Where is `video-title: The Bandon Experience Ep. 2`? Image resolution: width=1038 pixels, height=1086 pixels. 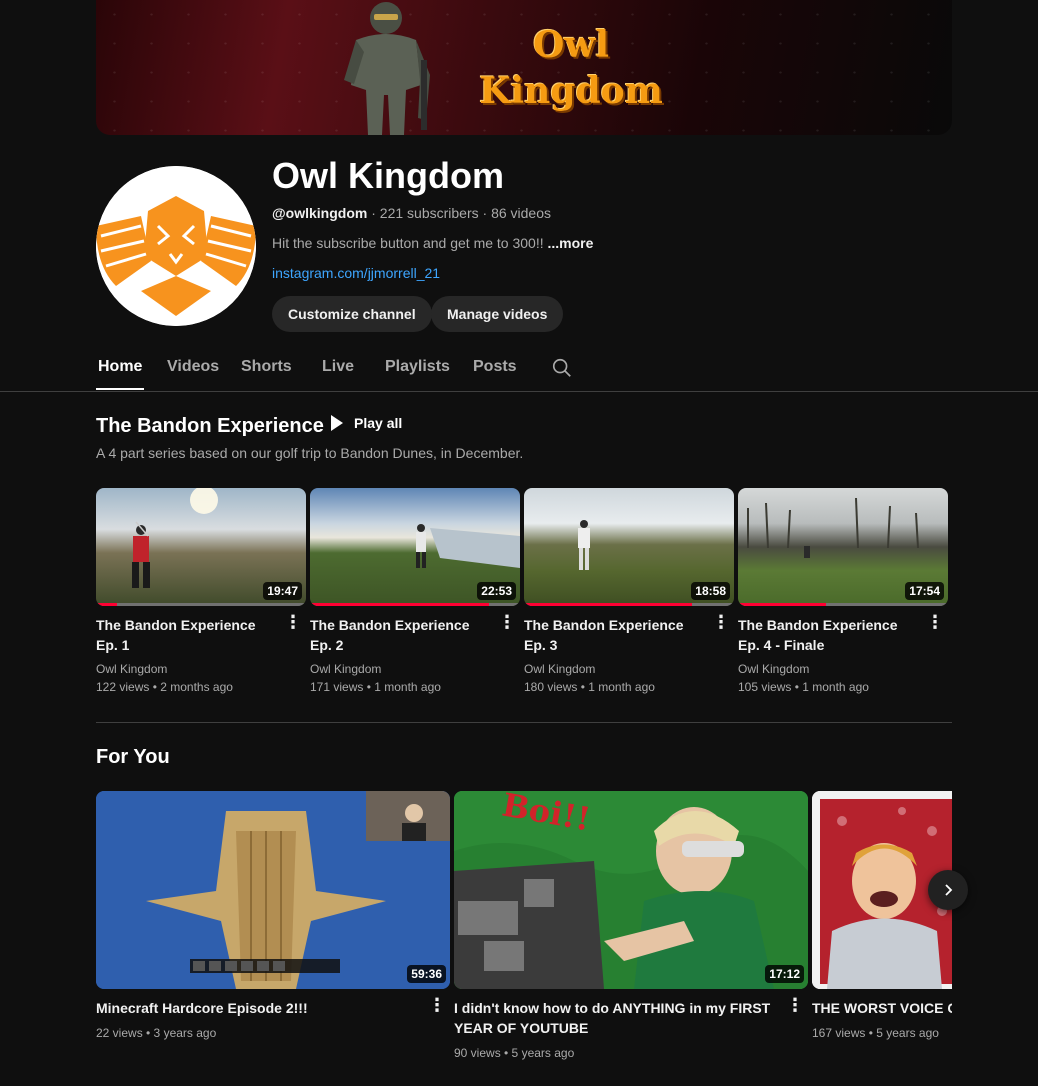
video-title: The Bandon Experience Ep. 2 is located at coordinates (415, 635).